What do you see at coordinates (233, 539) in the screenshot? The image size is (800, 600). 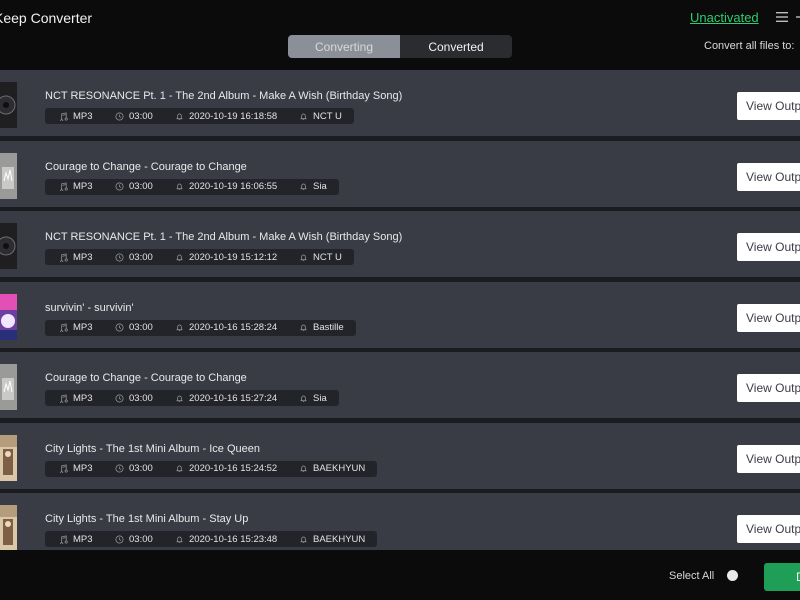 I see `date-label: 2020-10-16 15:23:48` at bounding box center [233, 539].